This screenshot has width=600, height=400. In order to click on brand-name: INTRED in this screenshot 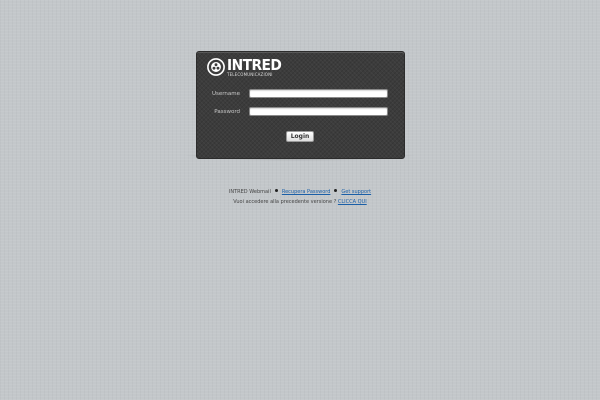, I will do `click(254, 64)`.